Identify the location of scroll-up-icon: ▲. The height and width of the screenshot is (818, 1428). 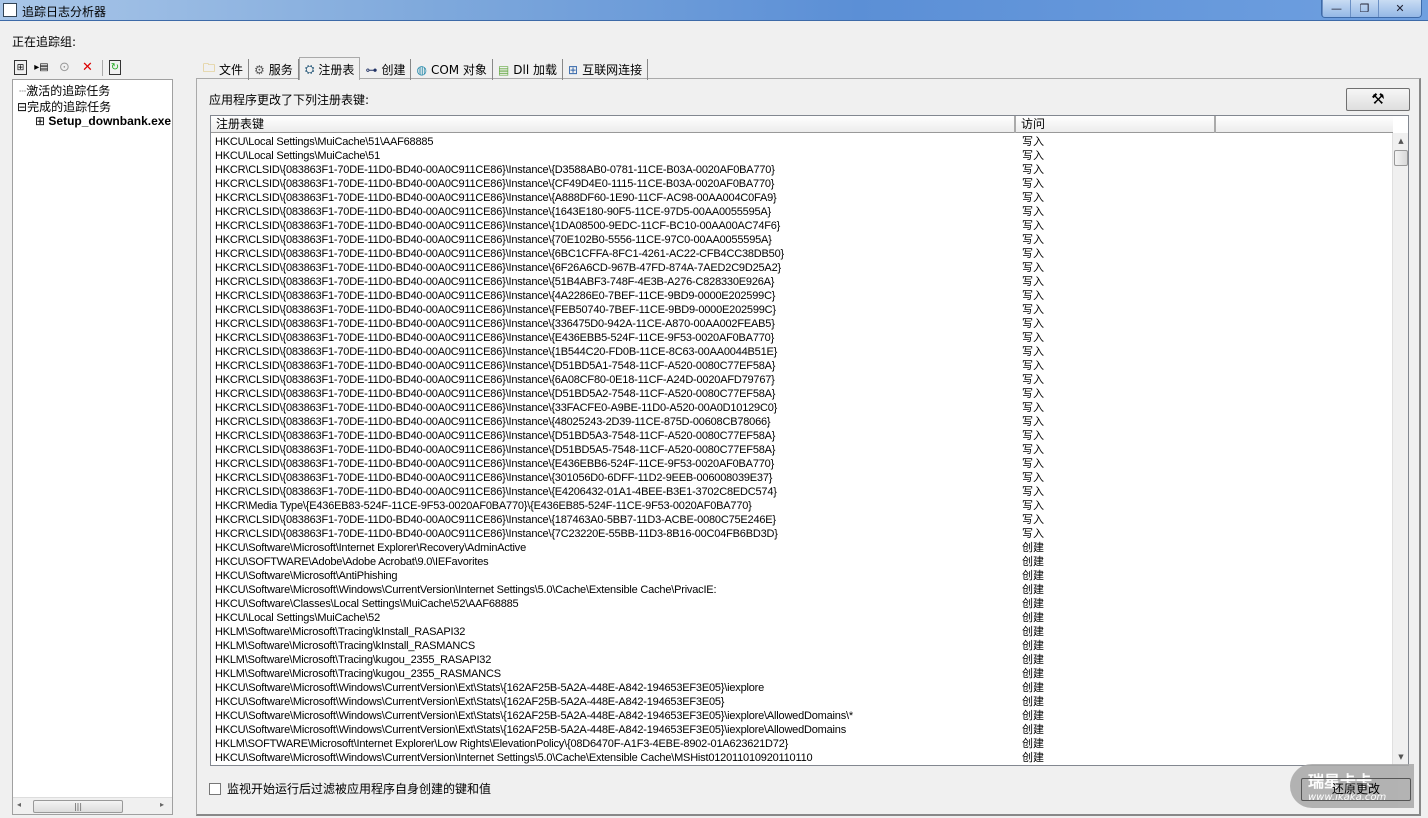
(1400, 141).